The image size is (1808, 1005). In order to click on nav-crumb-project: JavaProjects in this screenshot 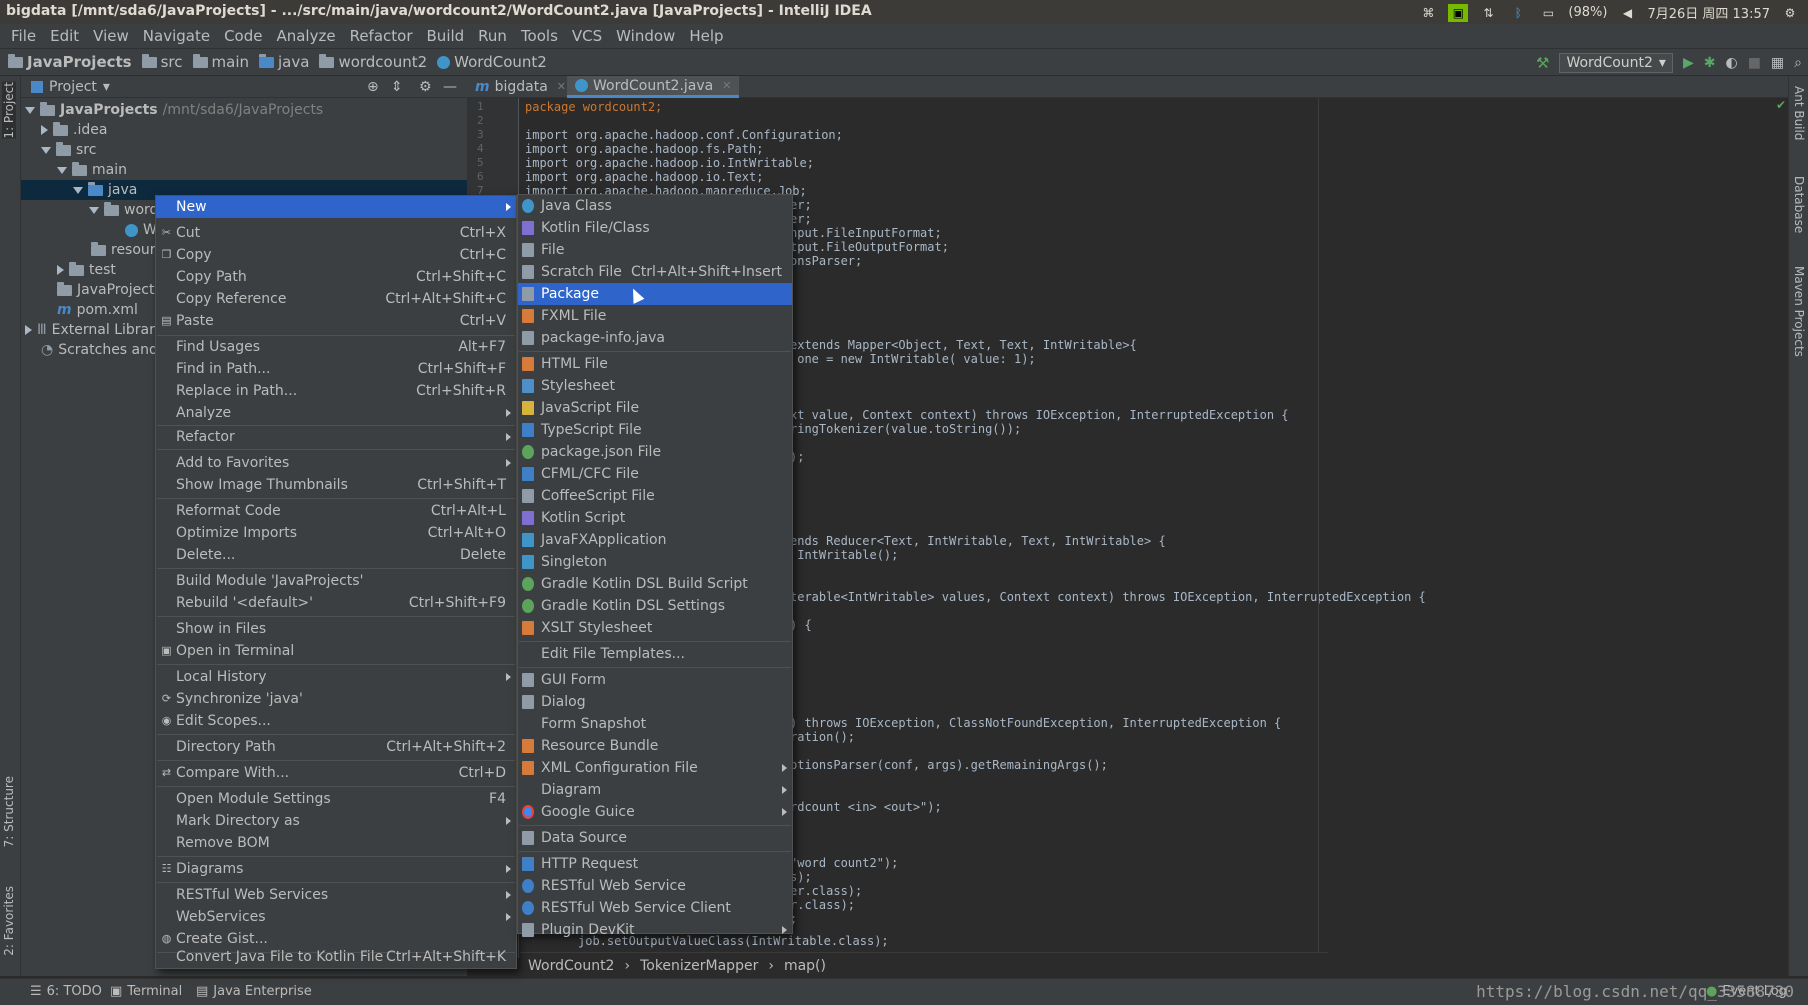, I will do `click(70, 62)`.